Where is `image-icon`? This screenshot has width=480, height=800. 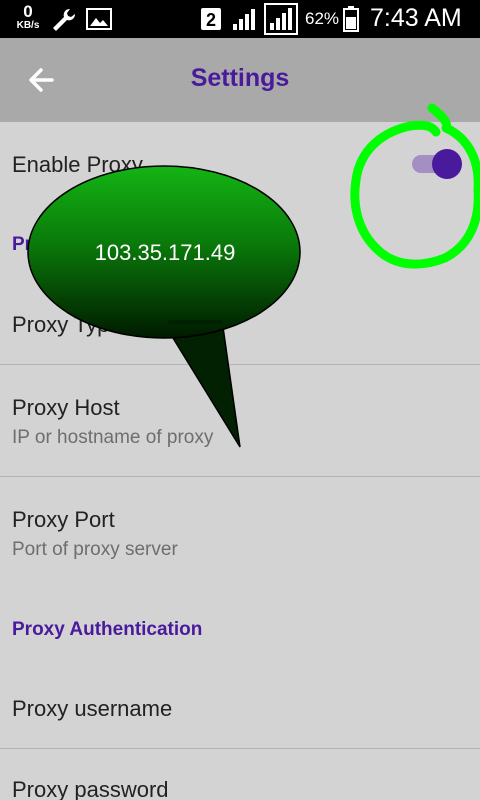 image-icon is located at coordinates (99, 19).